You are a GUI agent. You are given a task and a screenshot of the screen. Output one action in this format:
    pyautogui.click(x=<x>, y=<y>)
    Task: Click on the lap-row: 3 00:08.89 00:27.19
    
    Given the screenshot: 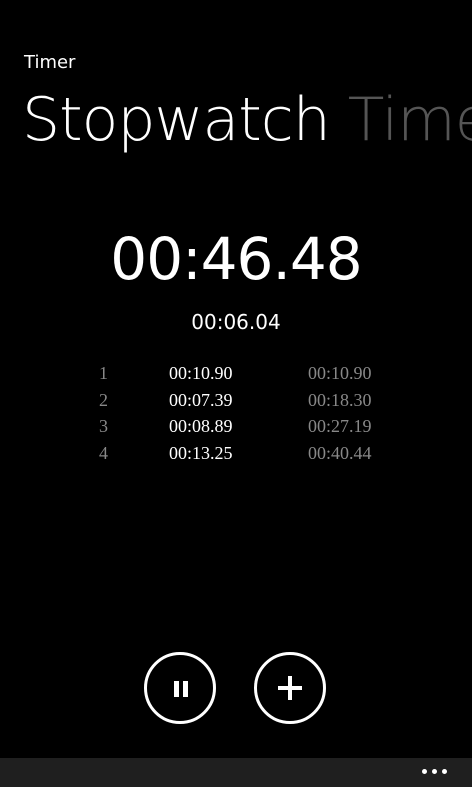 What is the action you would take?
    pyautogui.click(x=236, y=426)
    